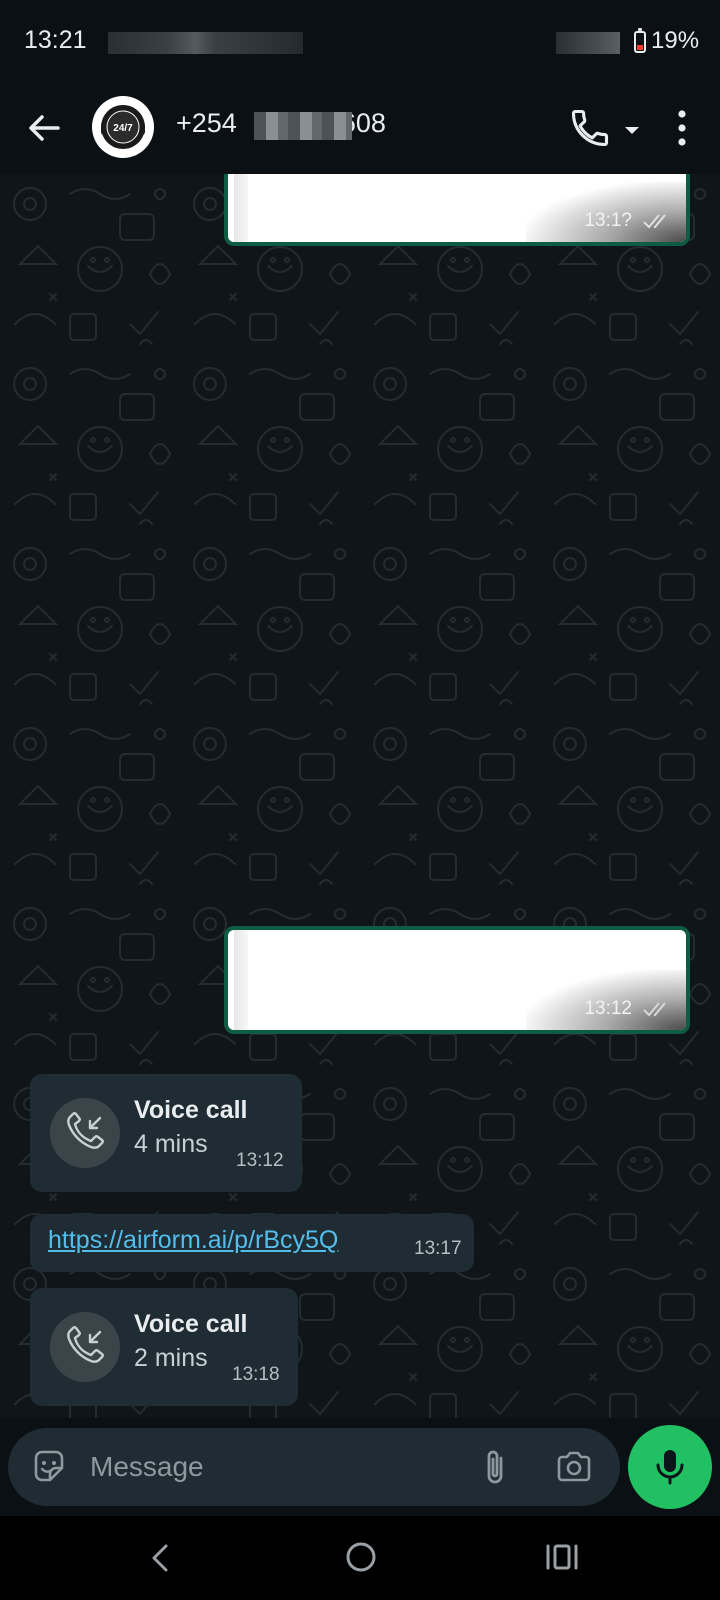  I want to click on phone-icon, so click(590, 128).